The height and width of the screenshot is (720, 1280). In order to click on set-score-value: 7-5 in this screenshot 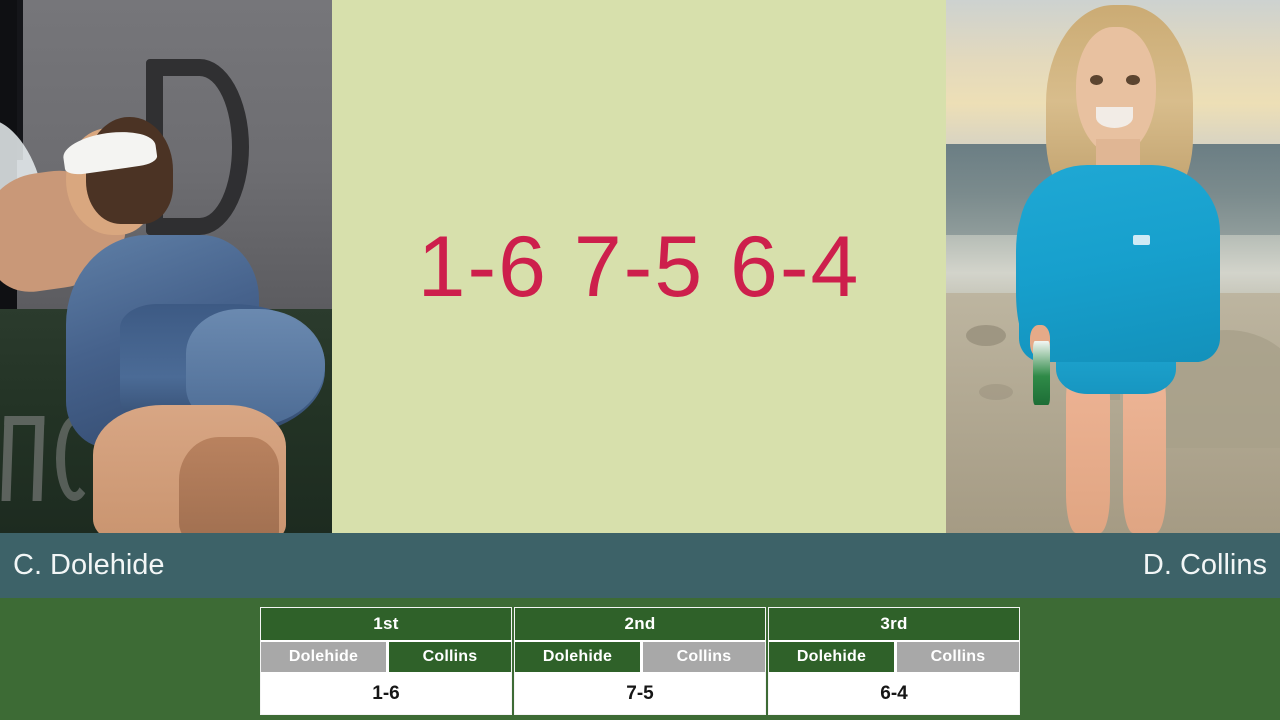, I will do `click(640, 693)`.